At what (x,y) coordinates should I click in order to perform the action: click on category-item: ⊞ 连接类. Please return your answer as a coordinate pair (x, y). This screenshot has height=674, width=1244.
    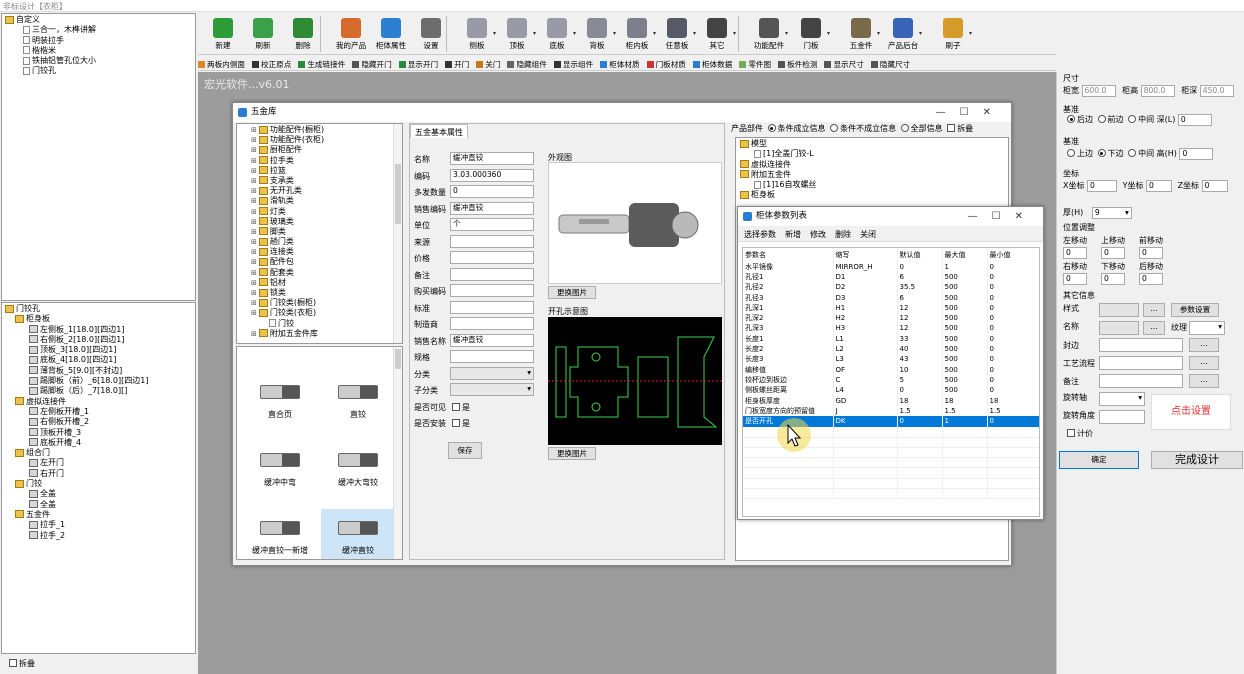
    Looking at the image, I should click on (319, 252).